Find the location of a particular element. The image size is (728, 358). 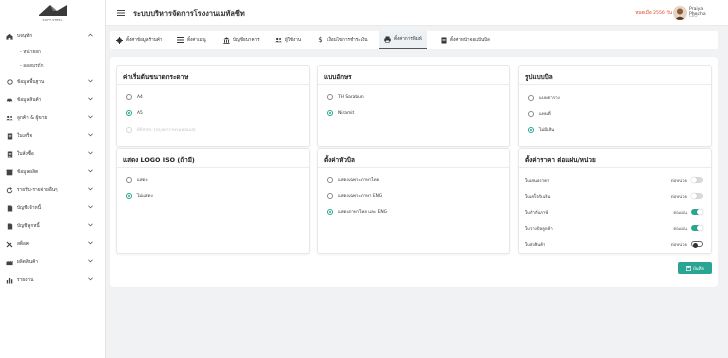

sidebar-item-basic-data: ข้อมูลพื้นฐาน is located at coordinates (52, 82).